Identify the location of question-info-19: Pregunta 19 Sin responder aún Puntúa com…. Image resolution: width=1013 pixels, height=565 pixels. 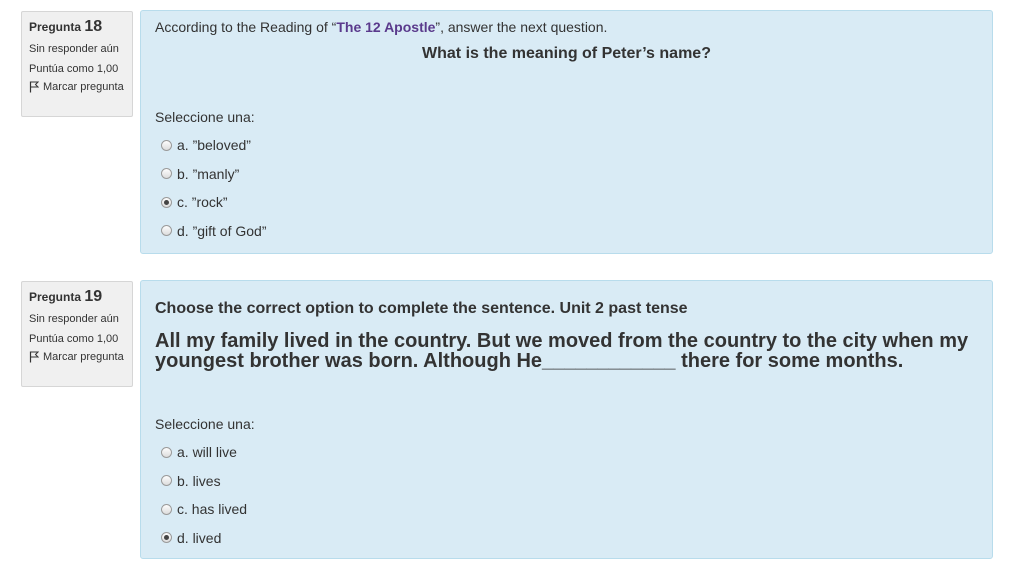
(77, 334).